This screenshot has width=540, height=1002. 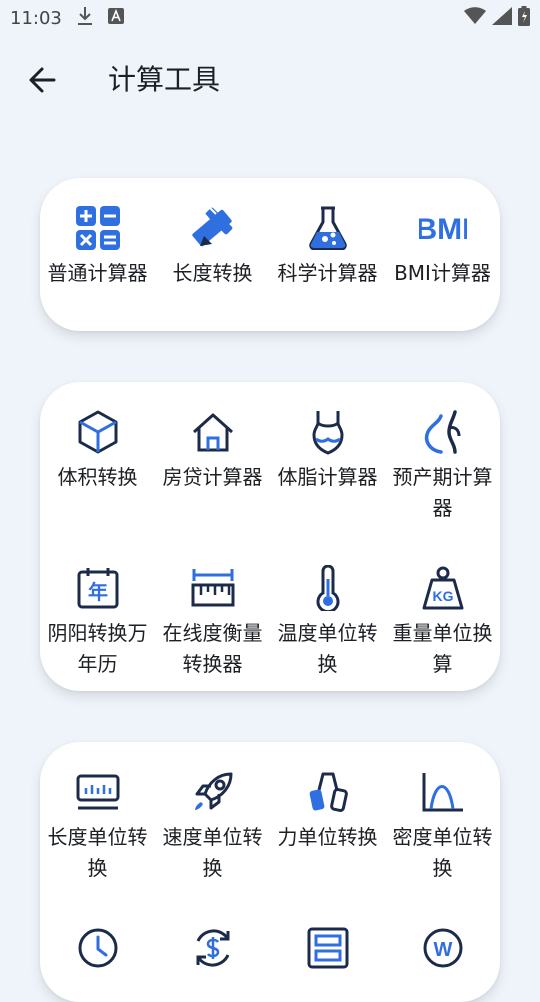 I want to click on pregnancy-icon, so click(x=443, y=432).